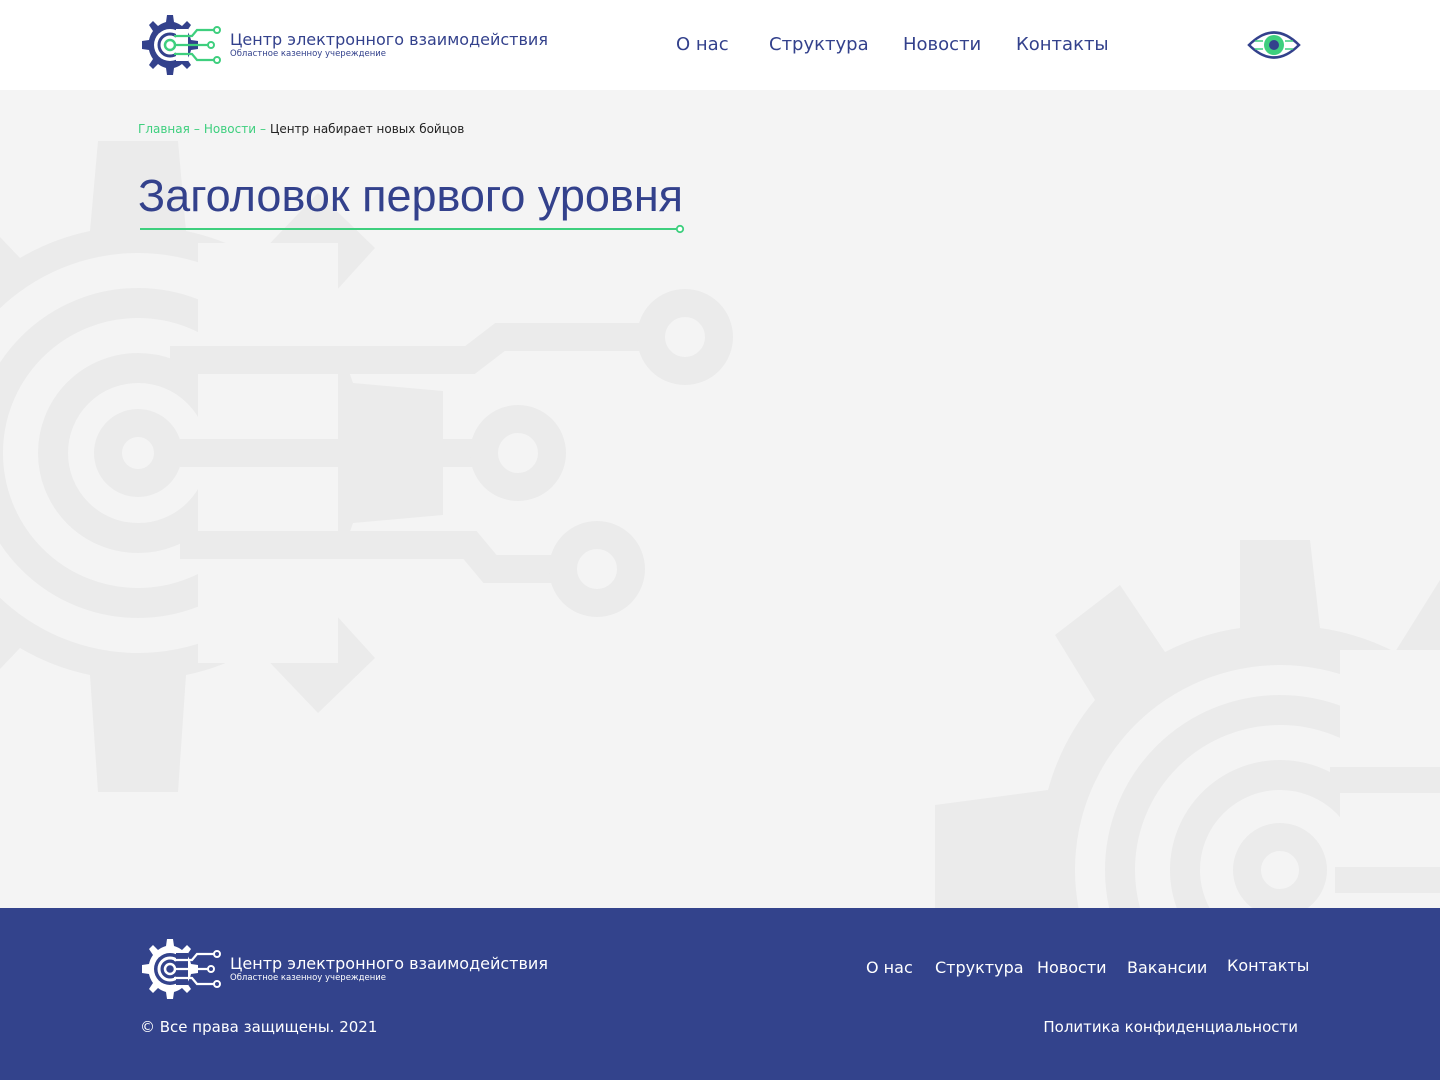  What do you see at coordinates (411, 195) in the screenshot?
I see `page-title: Заголовок первого уровня` at bounding box center [411, 195].